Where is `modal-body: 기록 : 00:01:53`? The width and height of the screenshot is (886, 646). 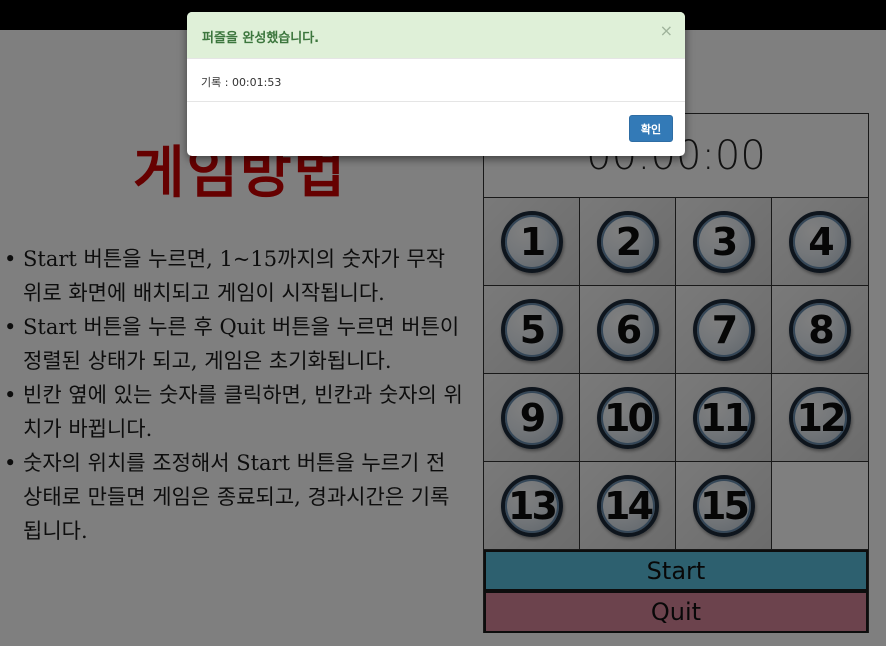
modal-body: 기록 : 00:01:53 is located at coordinates (436, 81).